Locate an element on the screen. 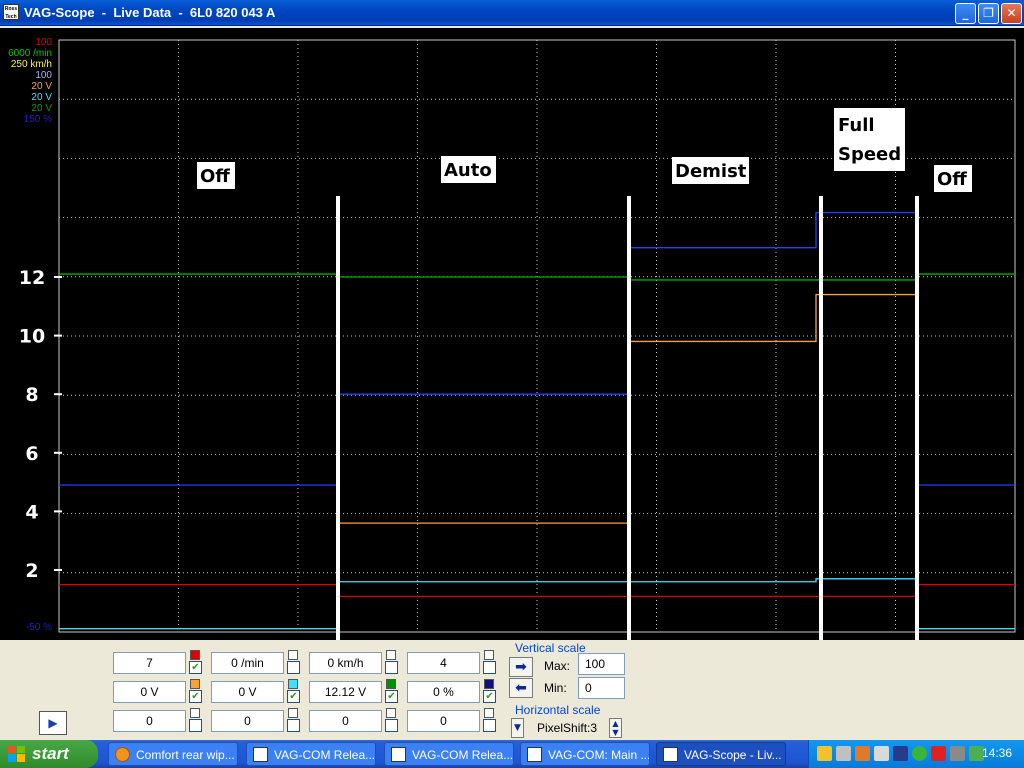 The image size is (1024, 768). y-tick-label: 4 is located at coordinates (31, 512).